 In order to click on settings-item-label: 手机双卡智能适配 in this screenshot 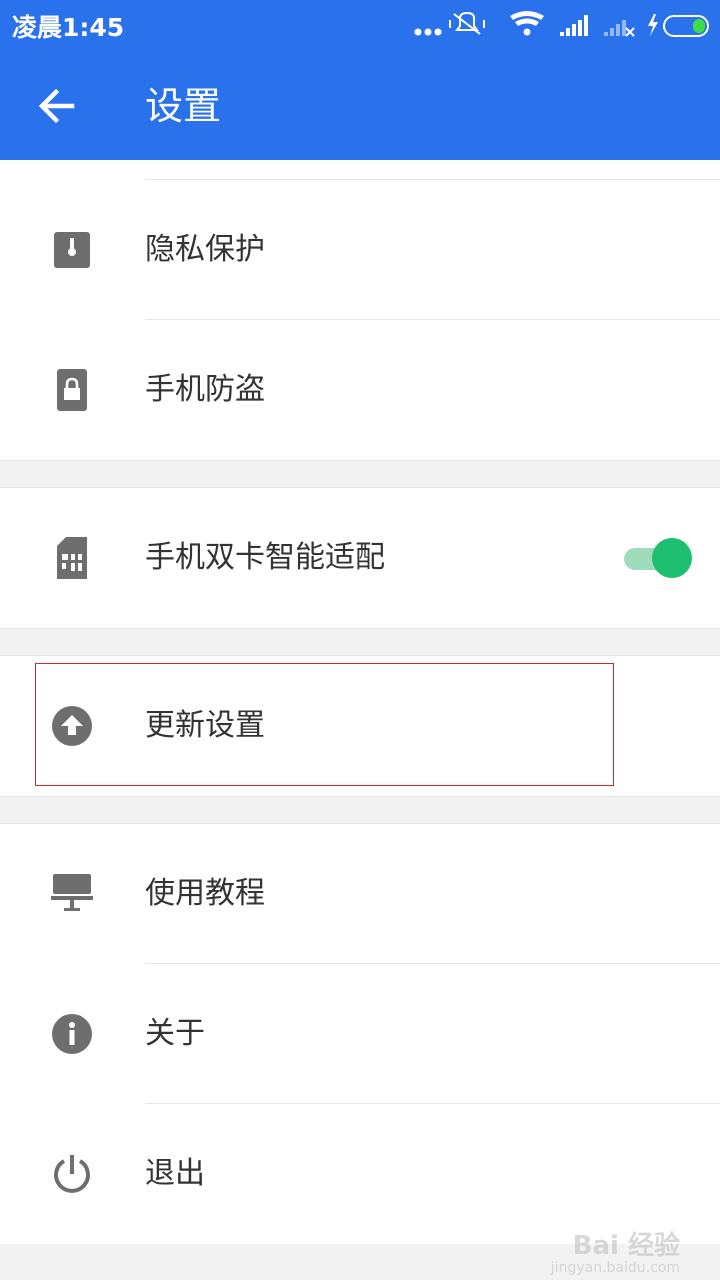, I will do `click(265, 557)`.